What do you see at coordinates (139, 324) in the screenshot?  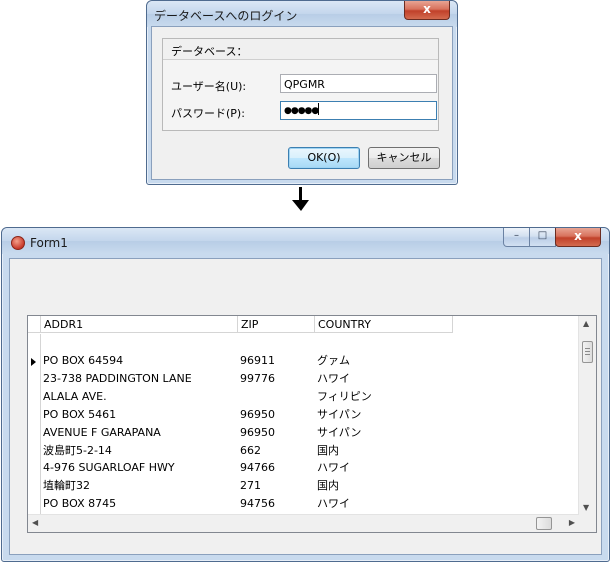 I see `column-header-addr1: ADDR1` at bounding box center [139, 324].